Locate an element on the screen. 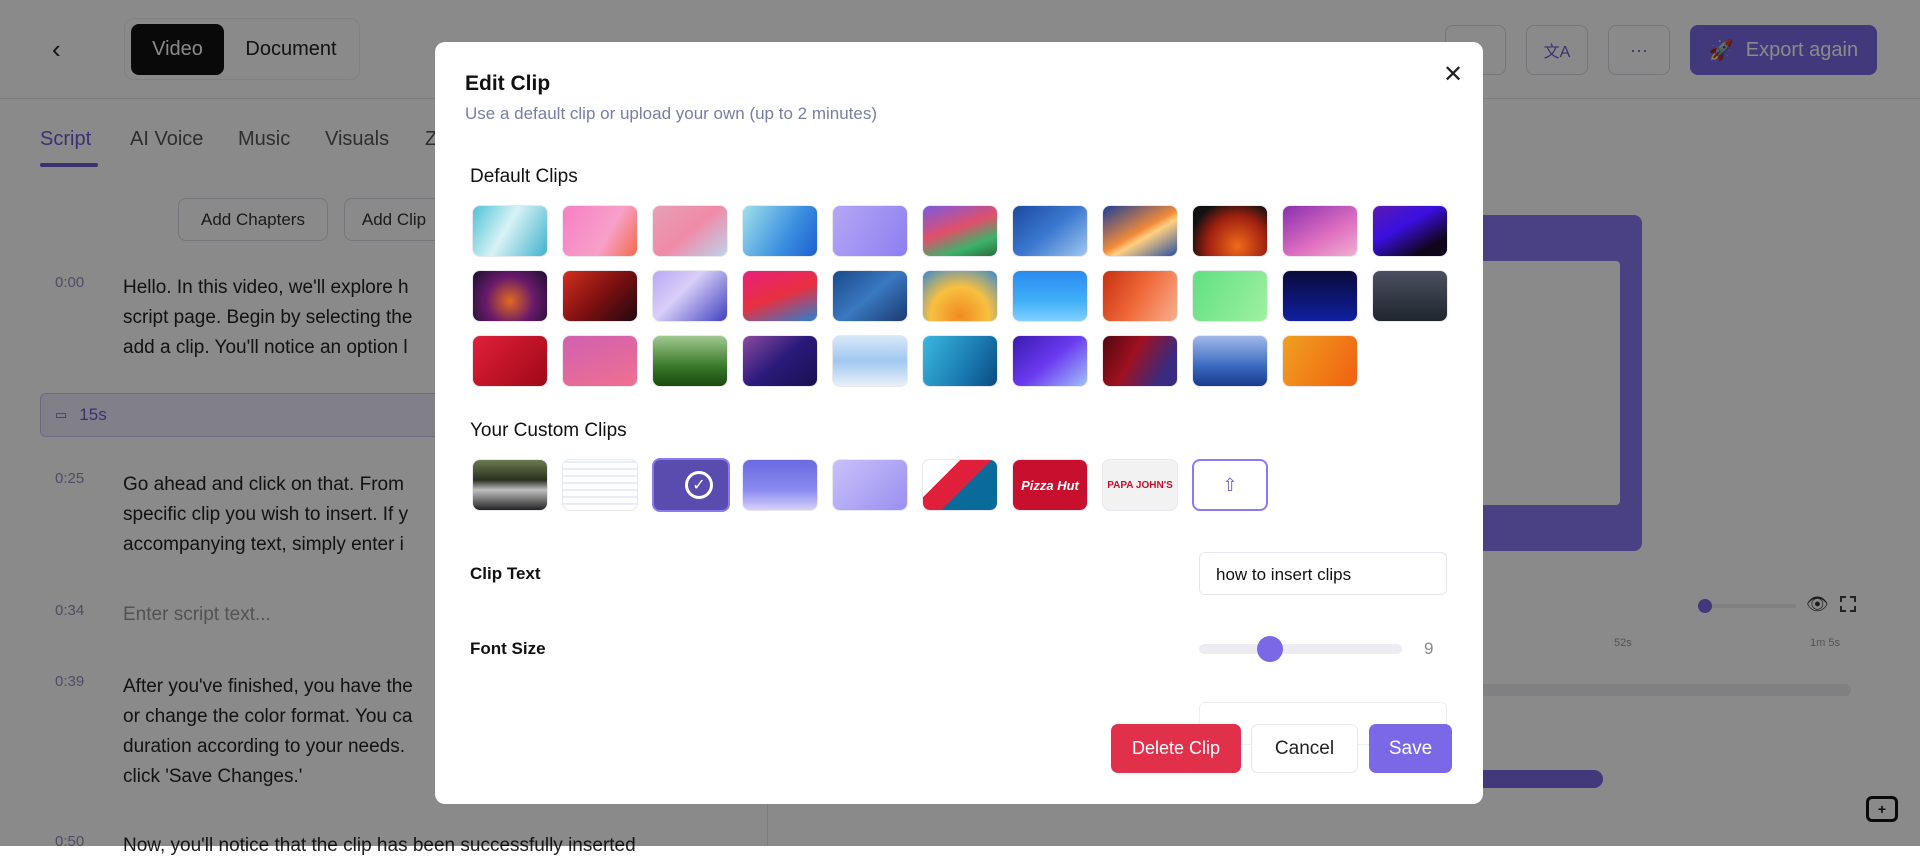  custom-clips-heading: Your Custom Clips is located at coordinates (548, 430).